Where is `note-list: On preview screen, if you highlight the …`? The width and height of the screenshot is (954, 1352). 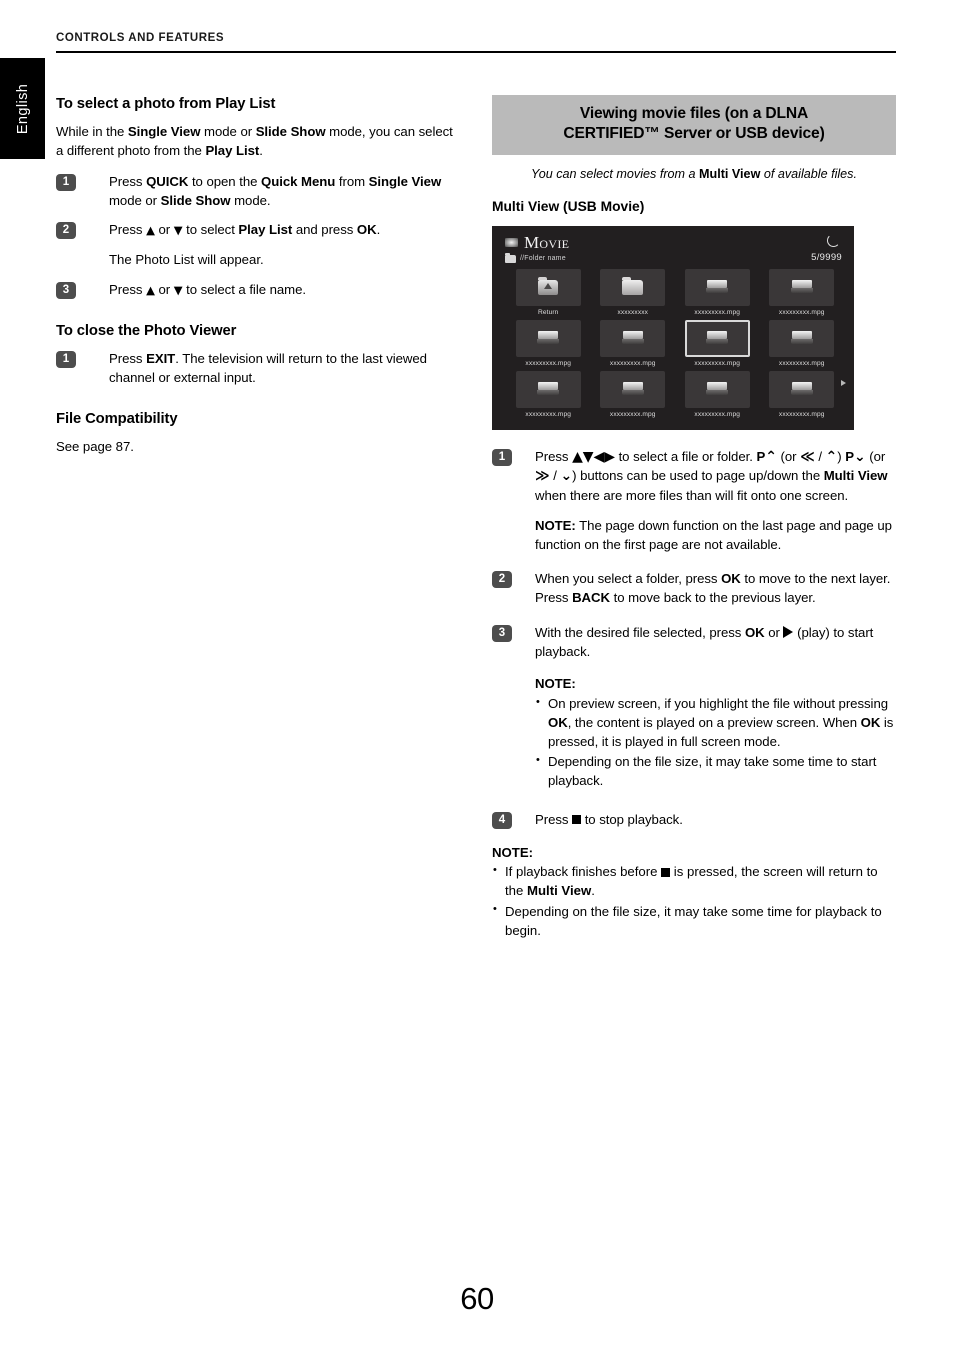
note-list: On preview screen, if you highlight the … is located at coordinates (715, 743).